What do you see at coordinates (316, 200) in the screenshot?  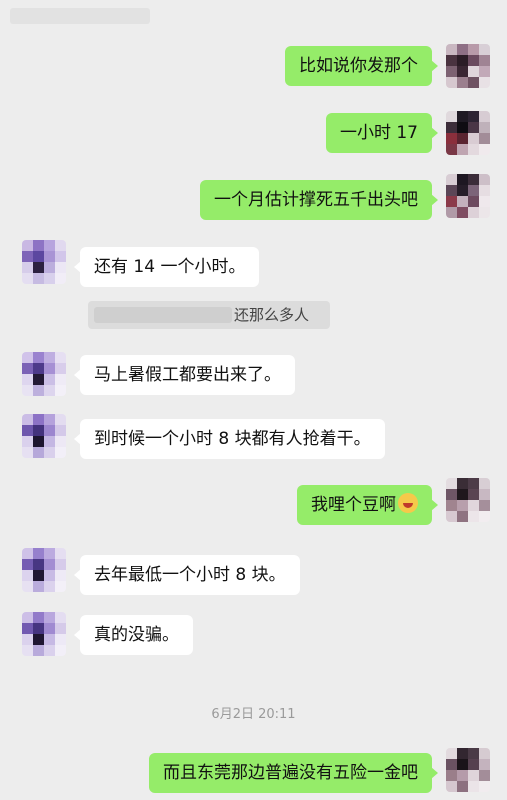 I see `message-text: 一个月估计撑死五千出头吧` at bounding box center [316, 200].